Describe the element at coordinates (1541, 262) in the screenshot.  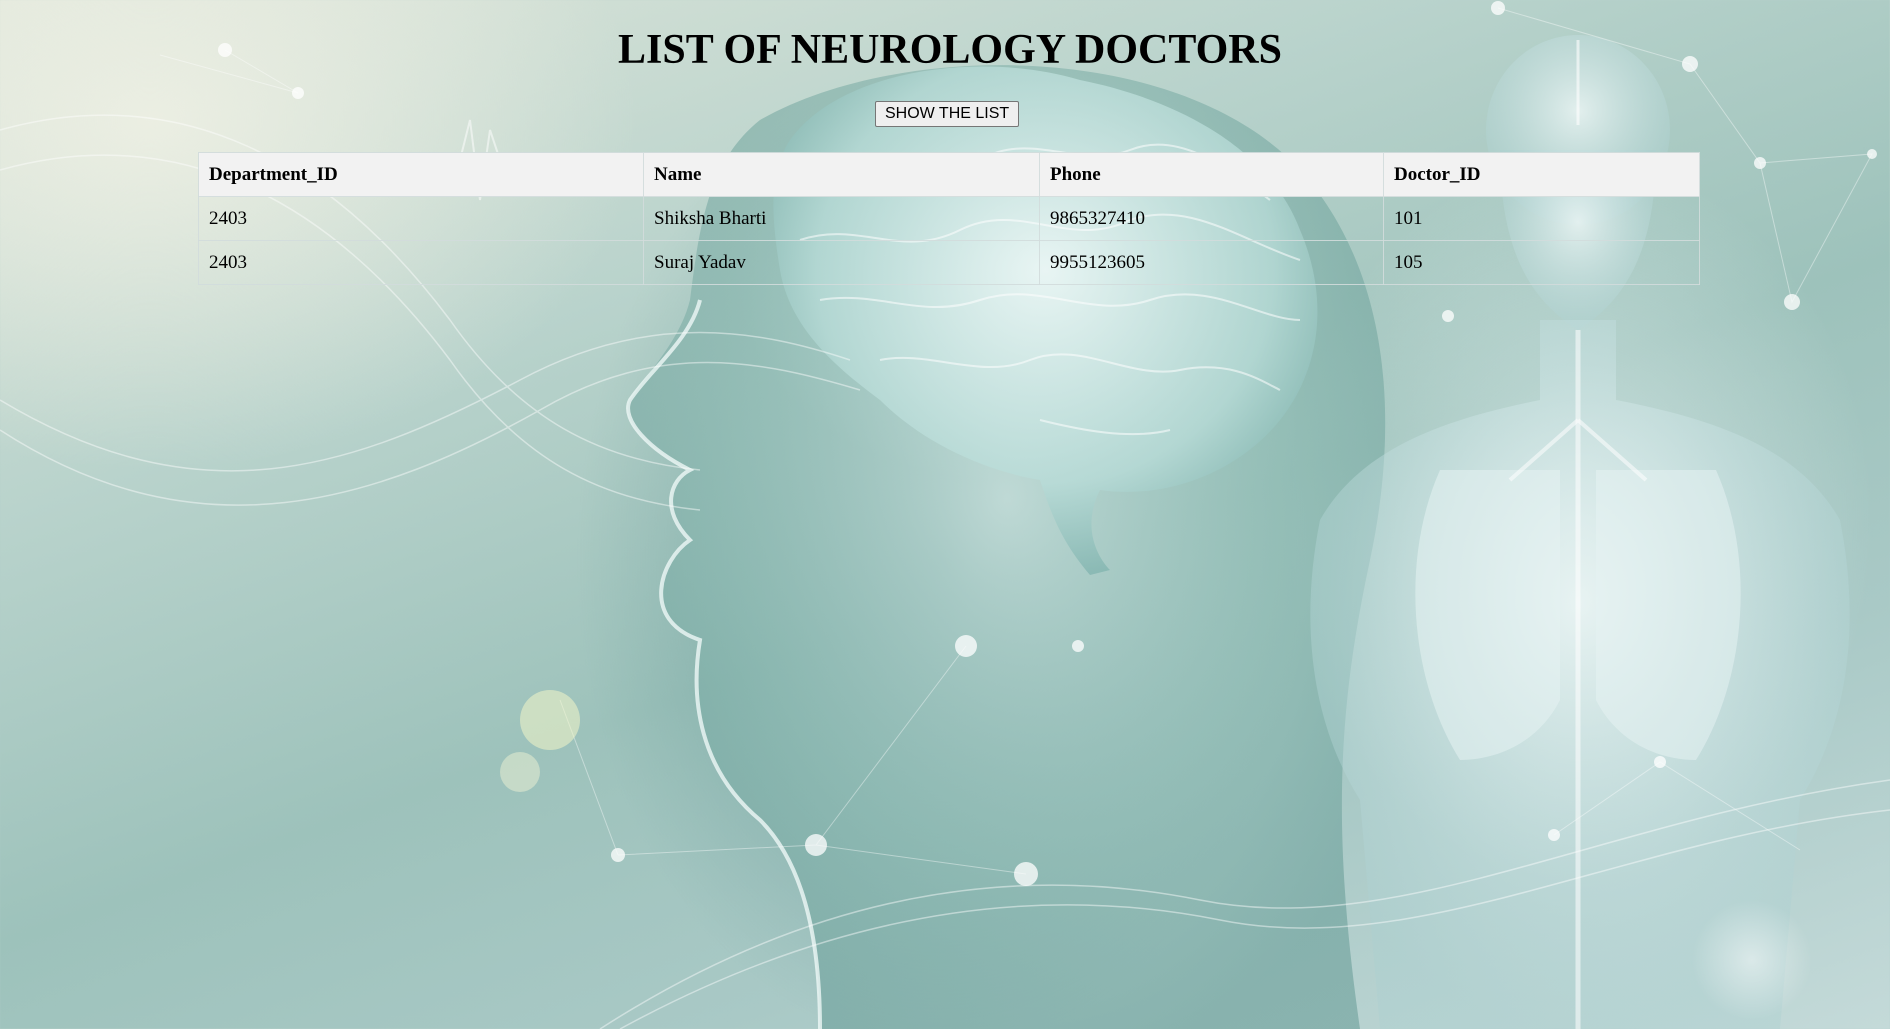
I see `cell-doctor-id: 105` at that location.